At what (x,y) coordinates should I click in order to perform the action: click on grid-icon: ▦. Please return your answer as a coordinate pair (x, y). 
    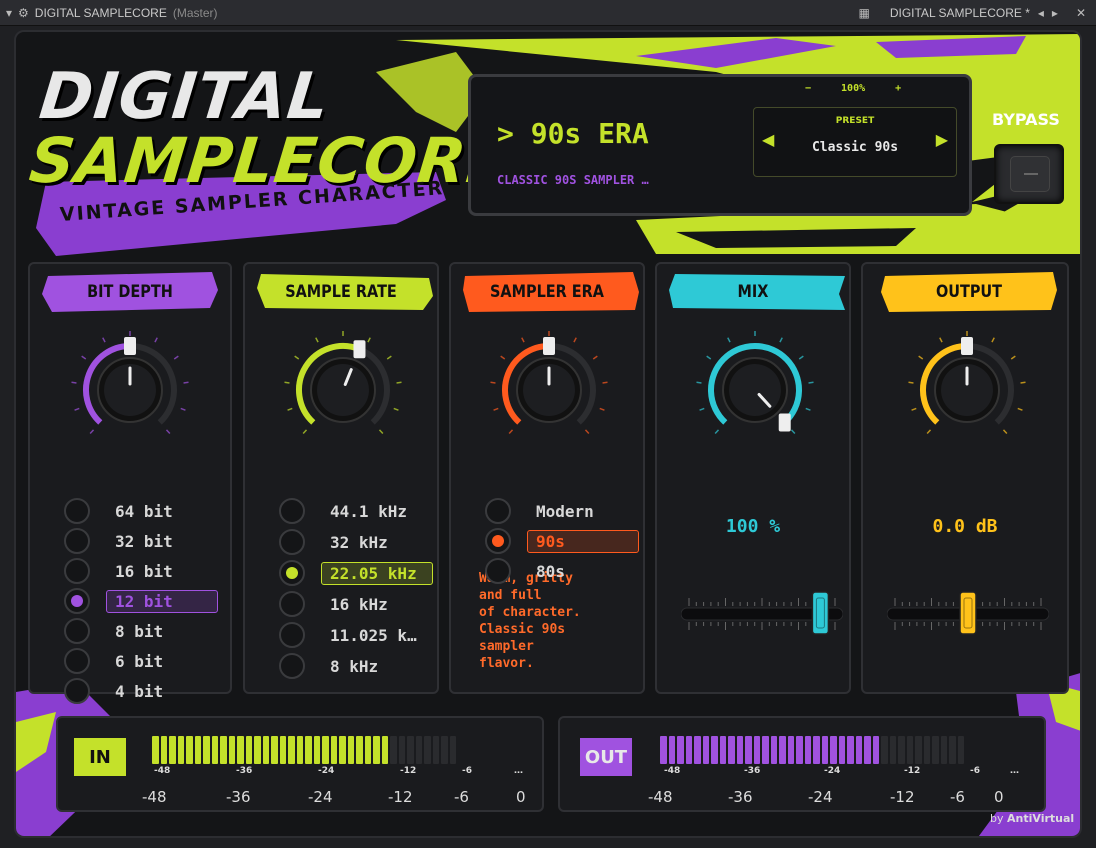
    Looking at the image, I should click on (863, 13).